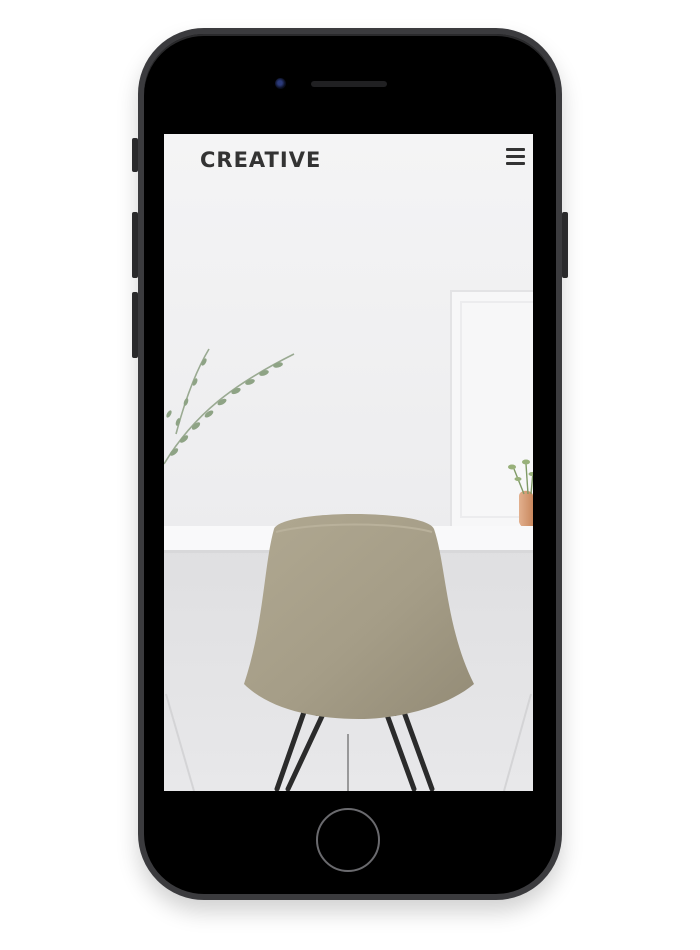  What do you see at coordinates (280, 83) in the screenshot?
I see `front-camera` at bounding box center [280, 83].